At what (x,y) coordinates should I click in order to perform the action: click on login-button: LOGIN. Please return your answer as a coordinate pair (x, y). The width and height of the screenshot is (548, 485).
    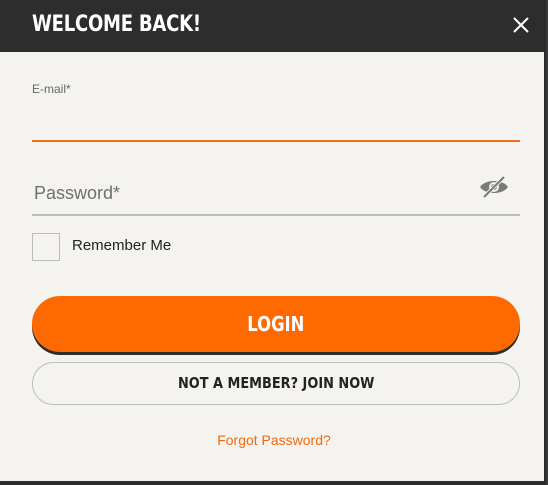
    Looking at the image, I should click on (276, 324).